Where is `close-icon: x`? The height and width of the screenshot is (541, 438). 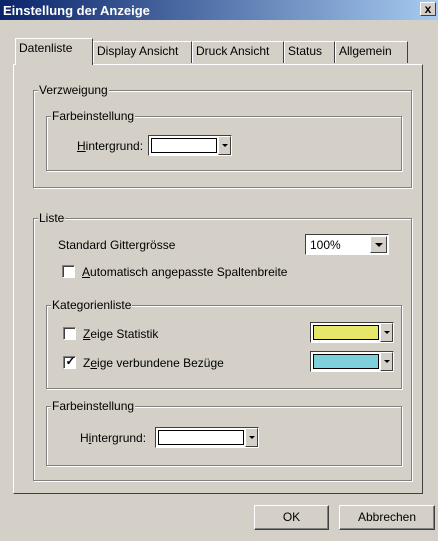
close-icon: x is located at coordinates (428, 9).